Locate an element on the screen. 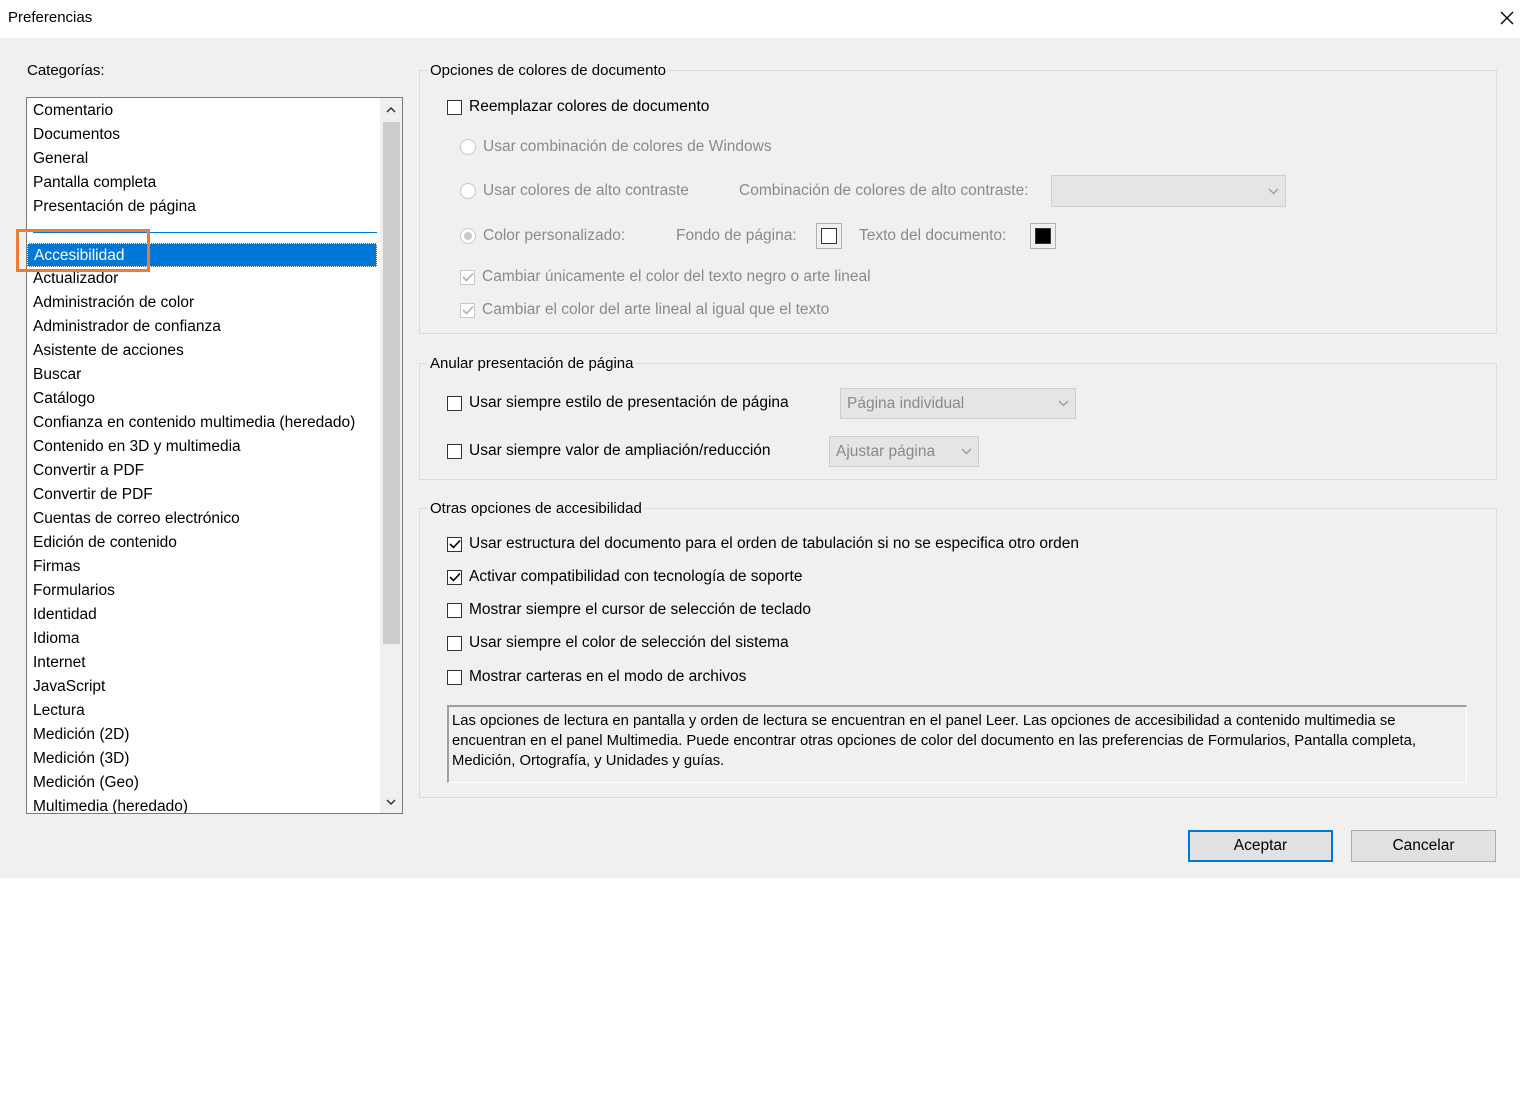 The height and width of the screenshot is (1106, 1520). other-option-5: Mostrar carteras en el modo de archivos is located at coordinates (596, 677).